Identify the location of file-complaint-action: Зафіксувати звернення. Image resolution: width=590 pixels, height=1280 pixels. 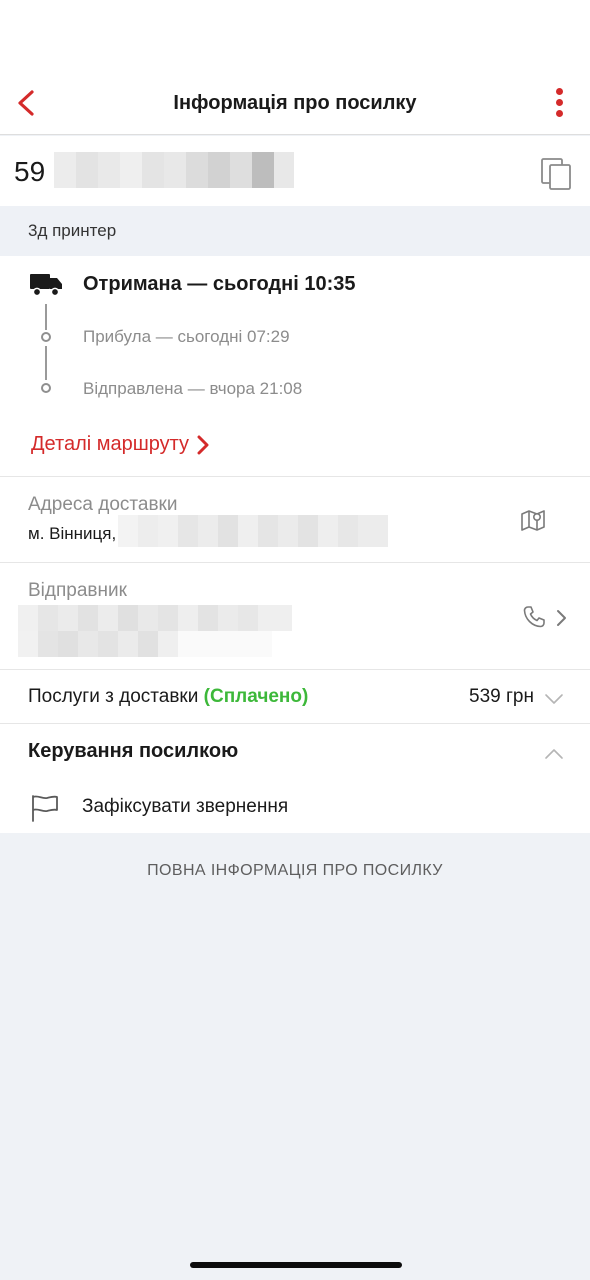
(295, 808).